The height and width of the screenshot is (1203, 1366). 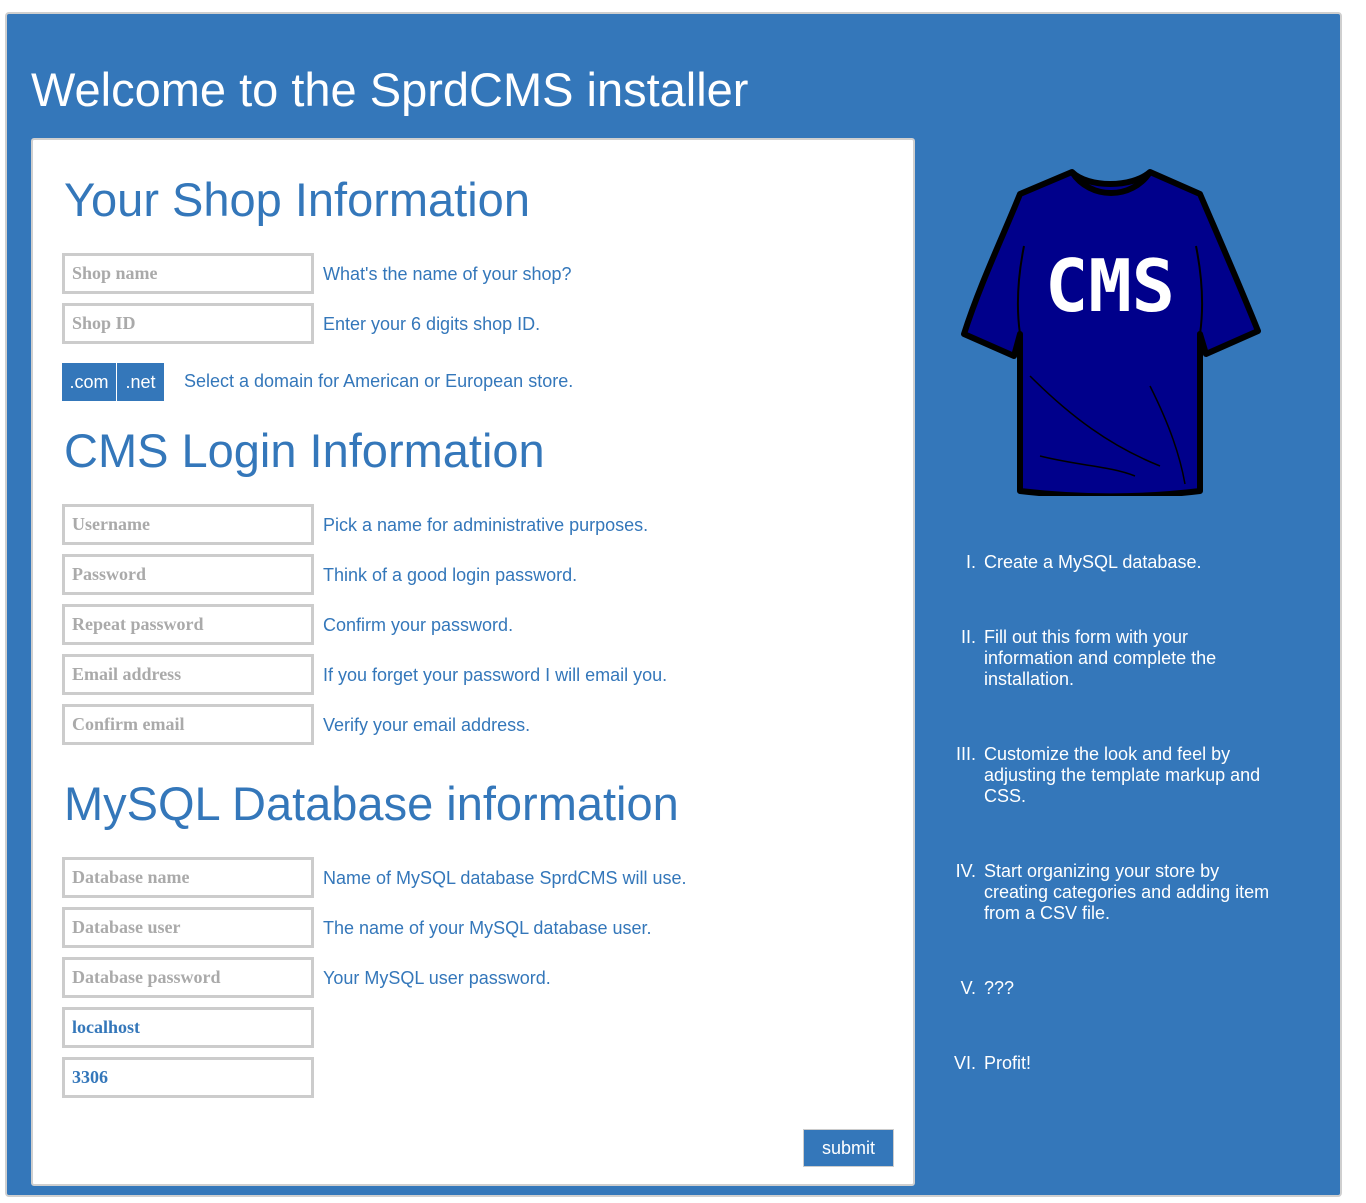 I want to click on db-host-input, so click(x=188, y=1027).